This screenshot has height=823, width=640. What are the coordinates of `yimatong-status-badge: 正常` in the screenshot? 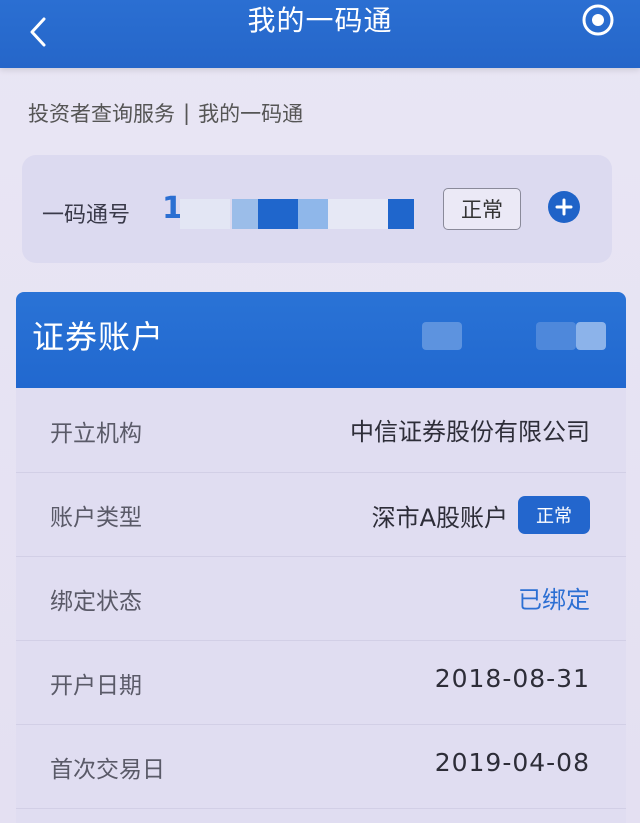 It's located at (482, 209).